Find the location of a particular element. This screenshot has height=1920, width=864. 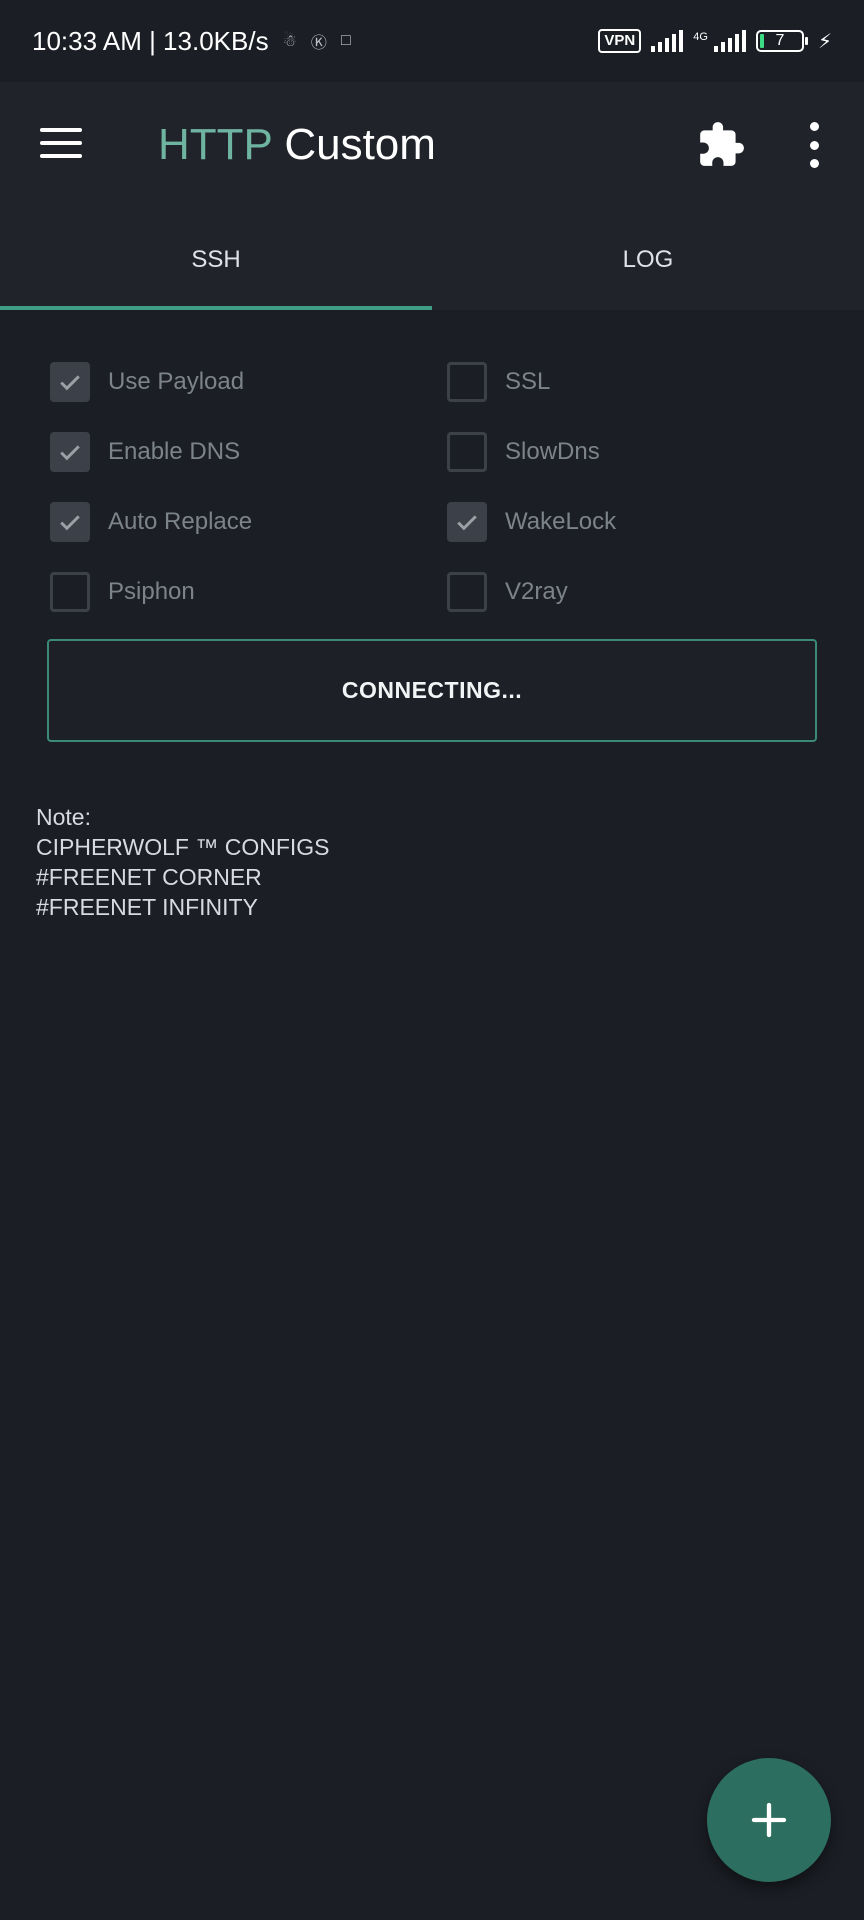

option-ssl: SSL is located at coordinates (498, 382).